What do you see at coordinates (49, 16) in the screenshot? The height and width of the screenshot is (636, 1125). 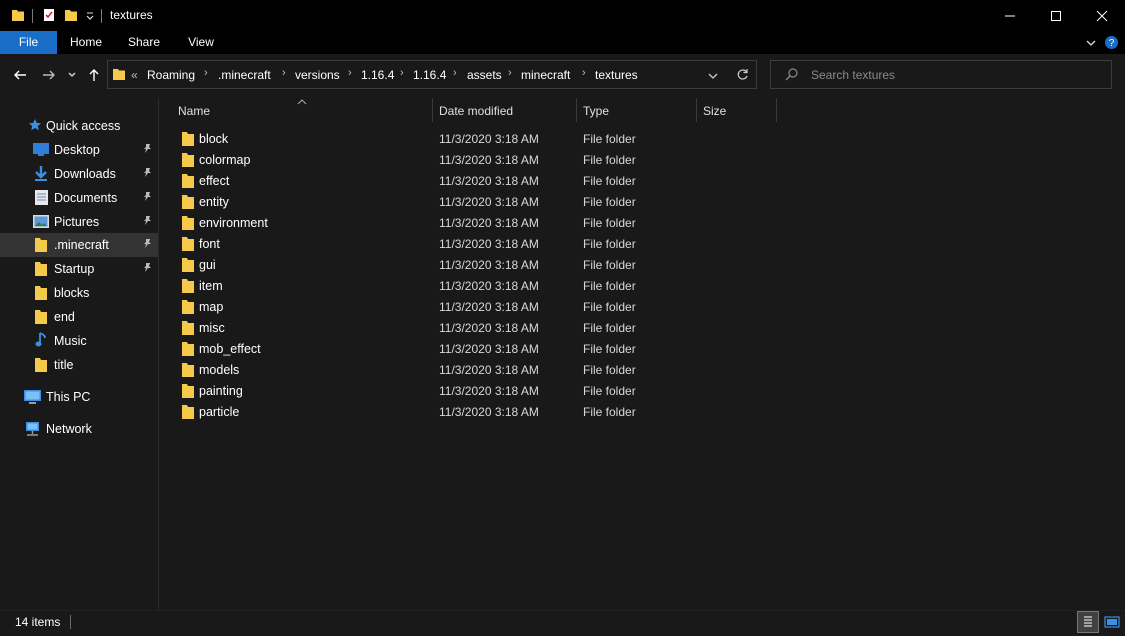 I see `properties-icon` at bounding box center [49, 16].